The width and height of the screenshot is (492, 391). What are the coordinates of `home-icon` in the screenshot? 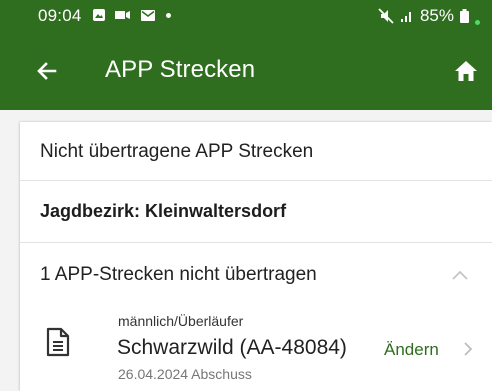 It's located at (466, 71).